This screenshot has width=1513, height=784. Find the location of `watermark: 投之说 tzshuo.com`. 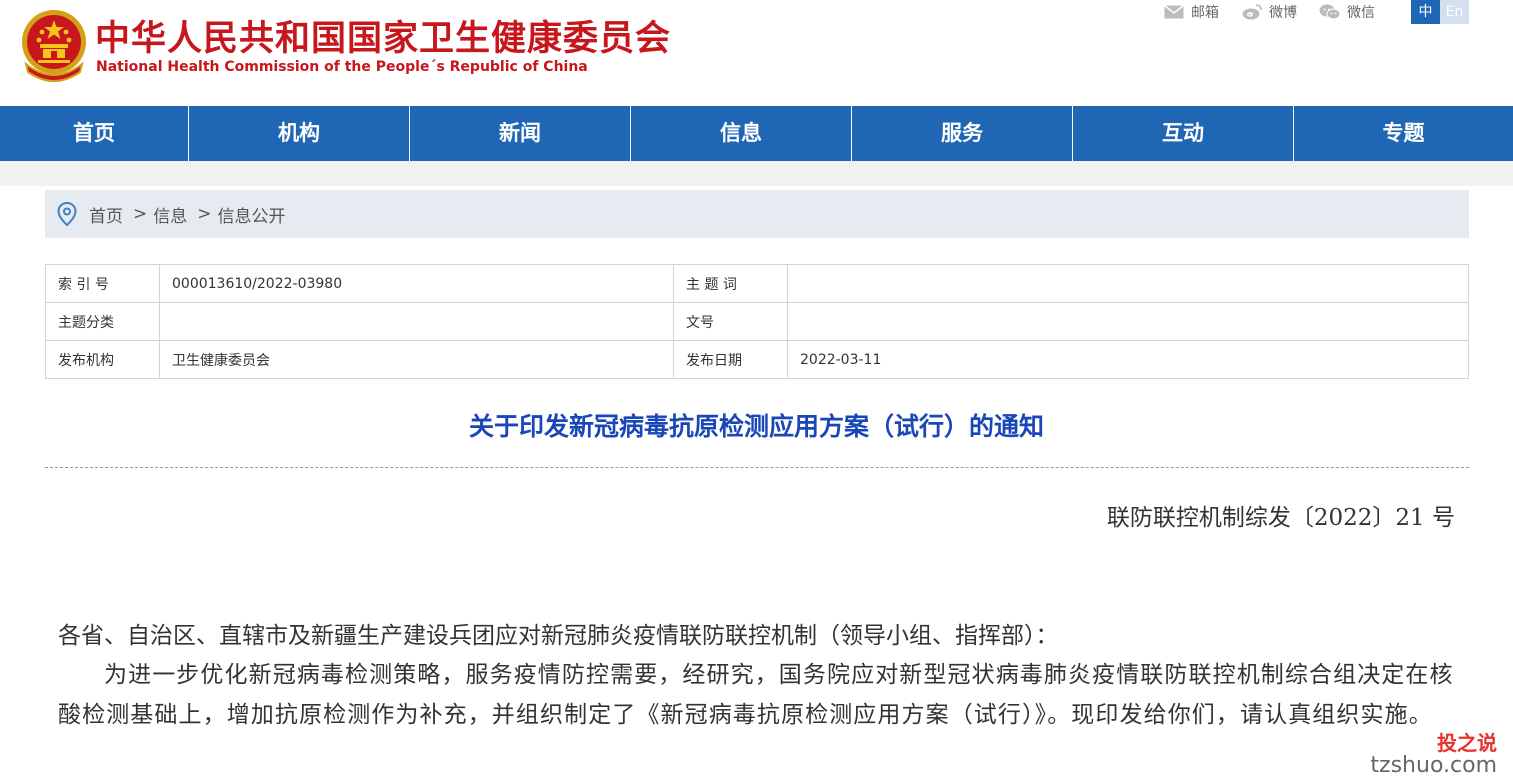

watermark: 投之说 tzshuo.com is located at coordinates (1433, 755).